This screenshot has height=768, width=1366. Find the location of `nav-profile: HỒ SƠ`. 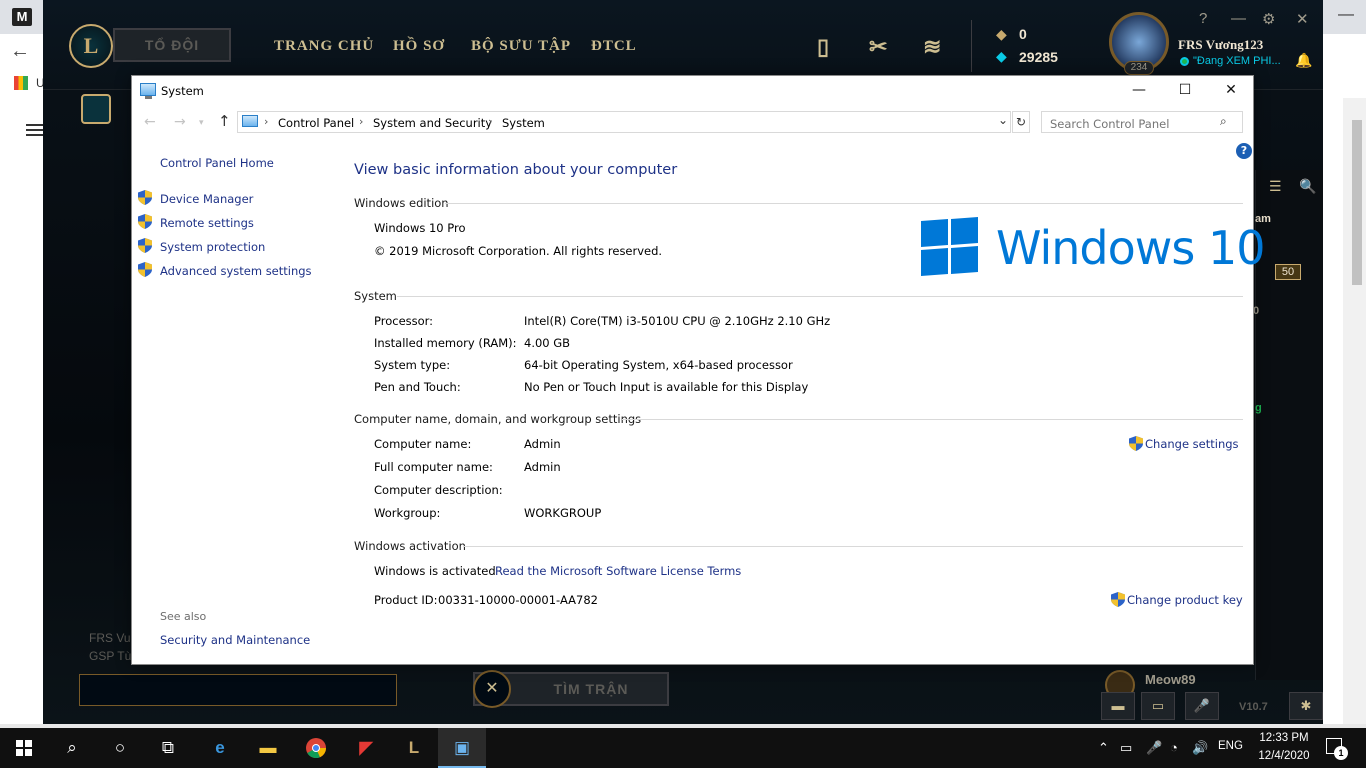

nav-profile: HỒ SƠ is located at coordinates (419, 46).